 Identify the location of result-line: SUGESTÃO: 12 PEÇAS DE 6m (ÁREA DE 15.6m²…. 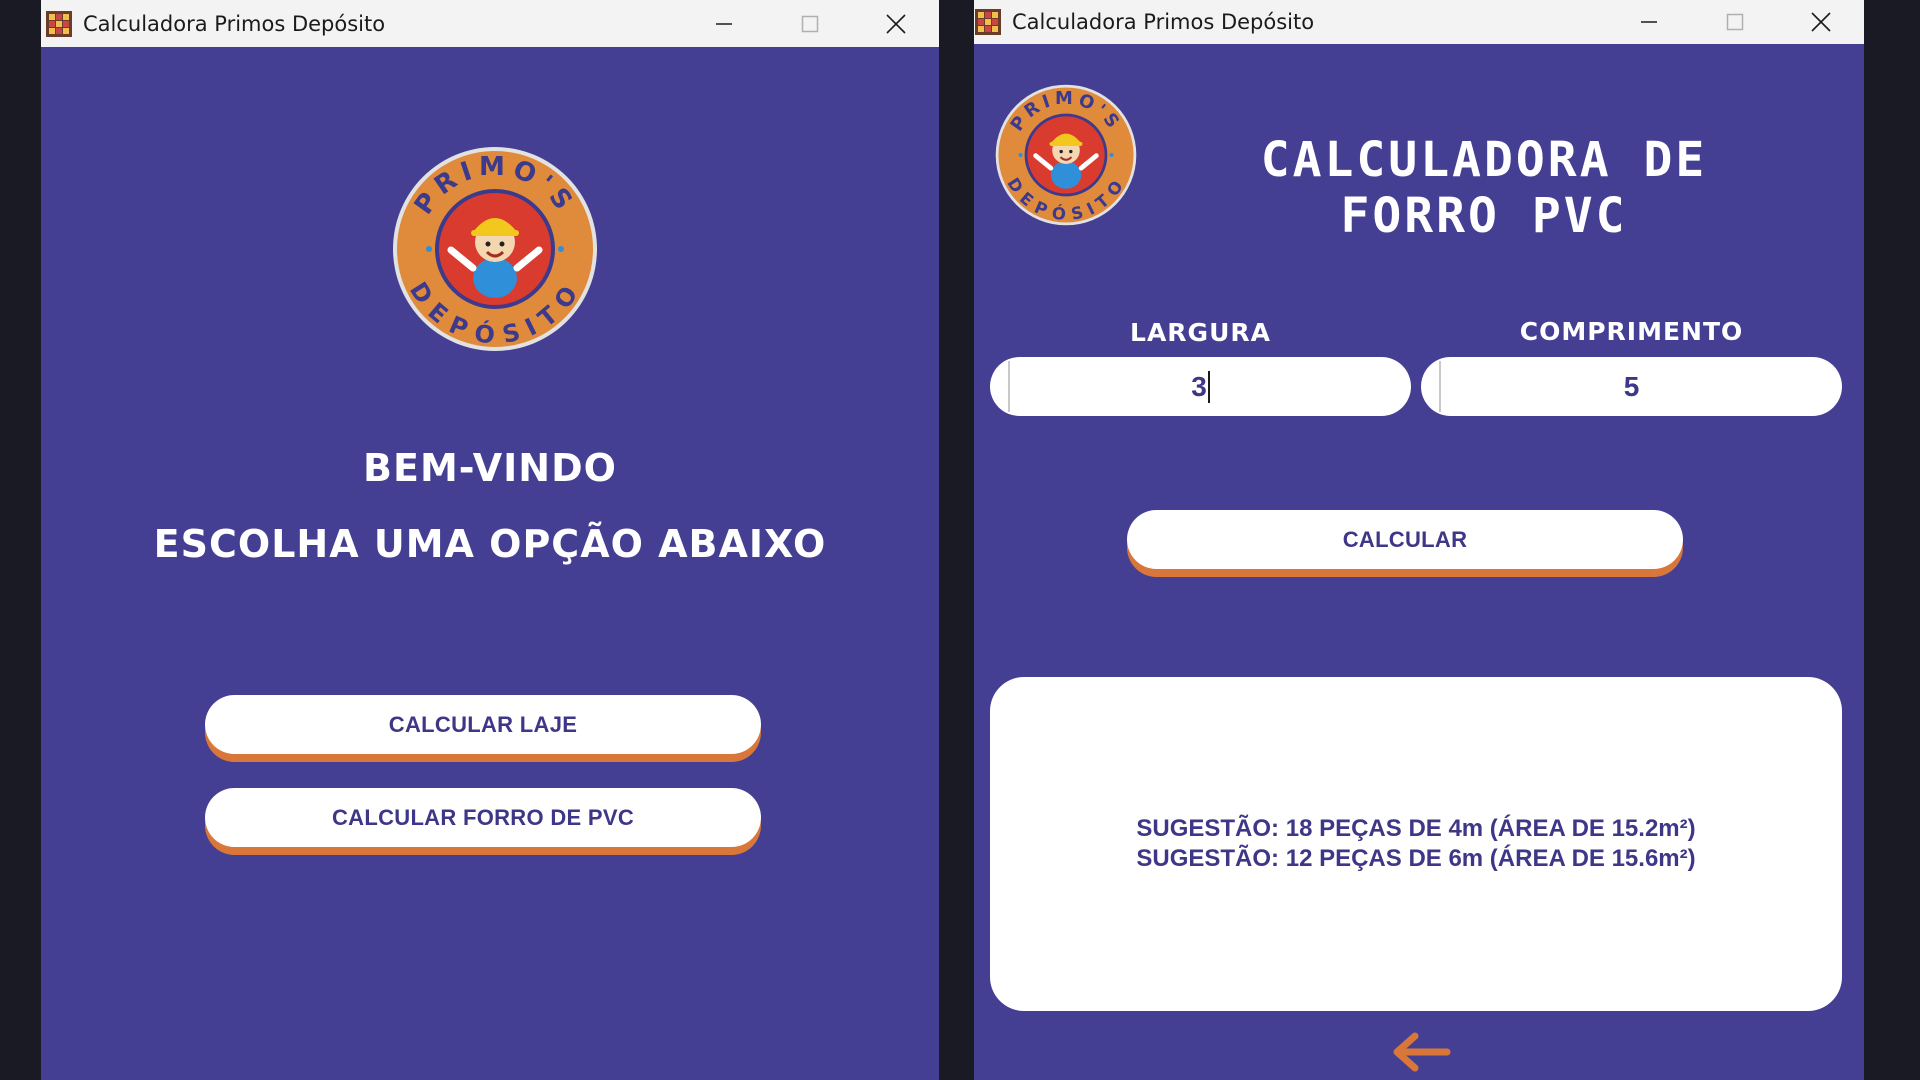
(1416, 858).